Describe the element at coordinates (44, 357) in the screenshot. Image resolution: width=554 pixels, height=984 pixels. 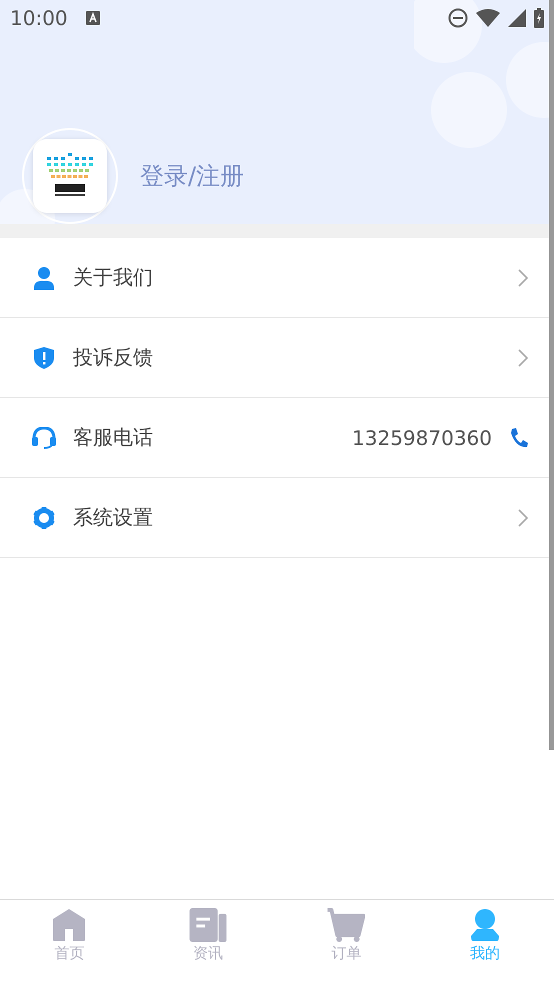
I see `shield-alert-icon` at that location.